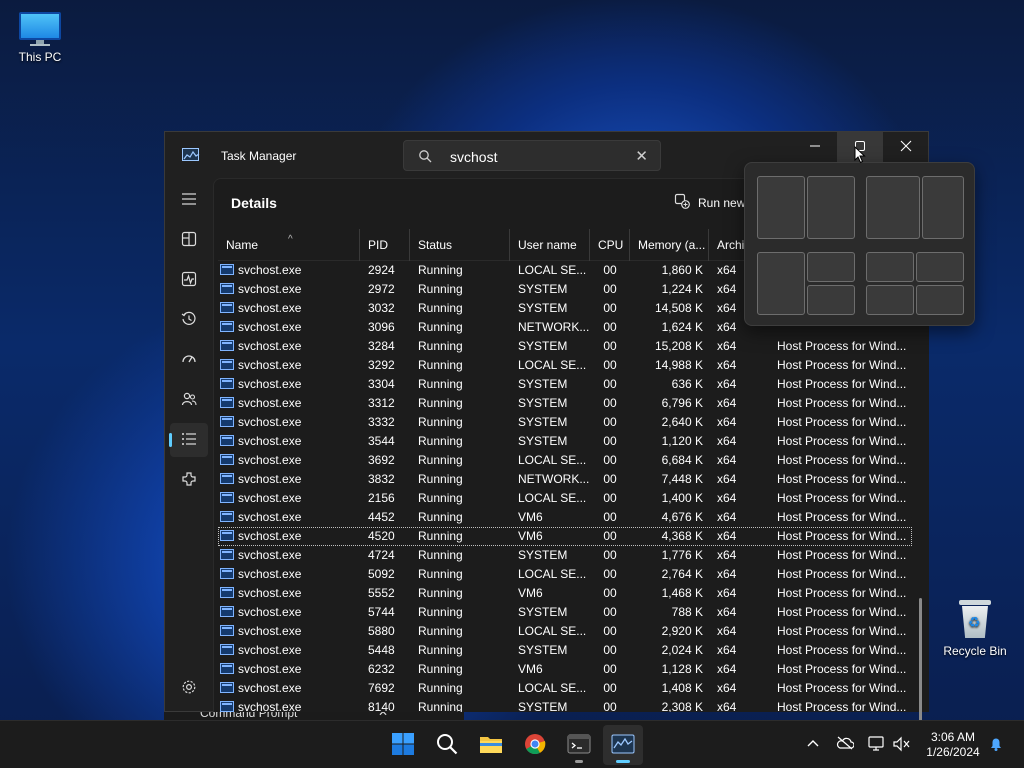 The width and height of the screenshot is (1024, 768). I want to click on taskbar-terminal-button, so click(579, 745).